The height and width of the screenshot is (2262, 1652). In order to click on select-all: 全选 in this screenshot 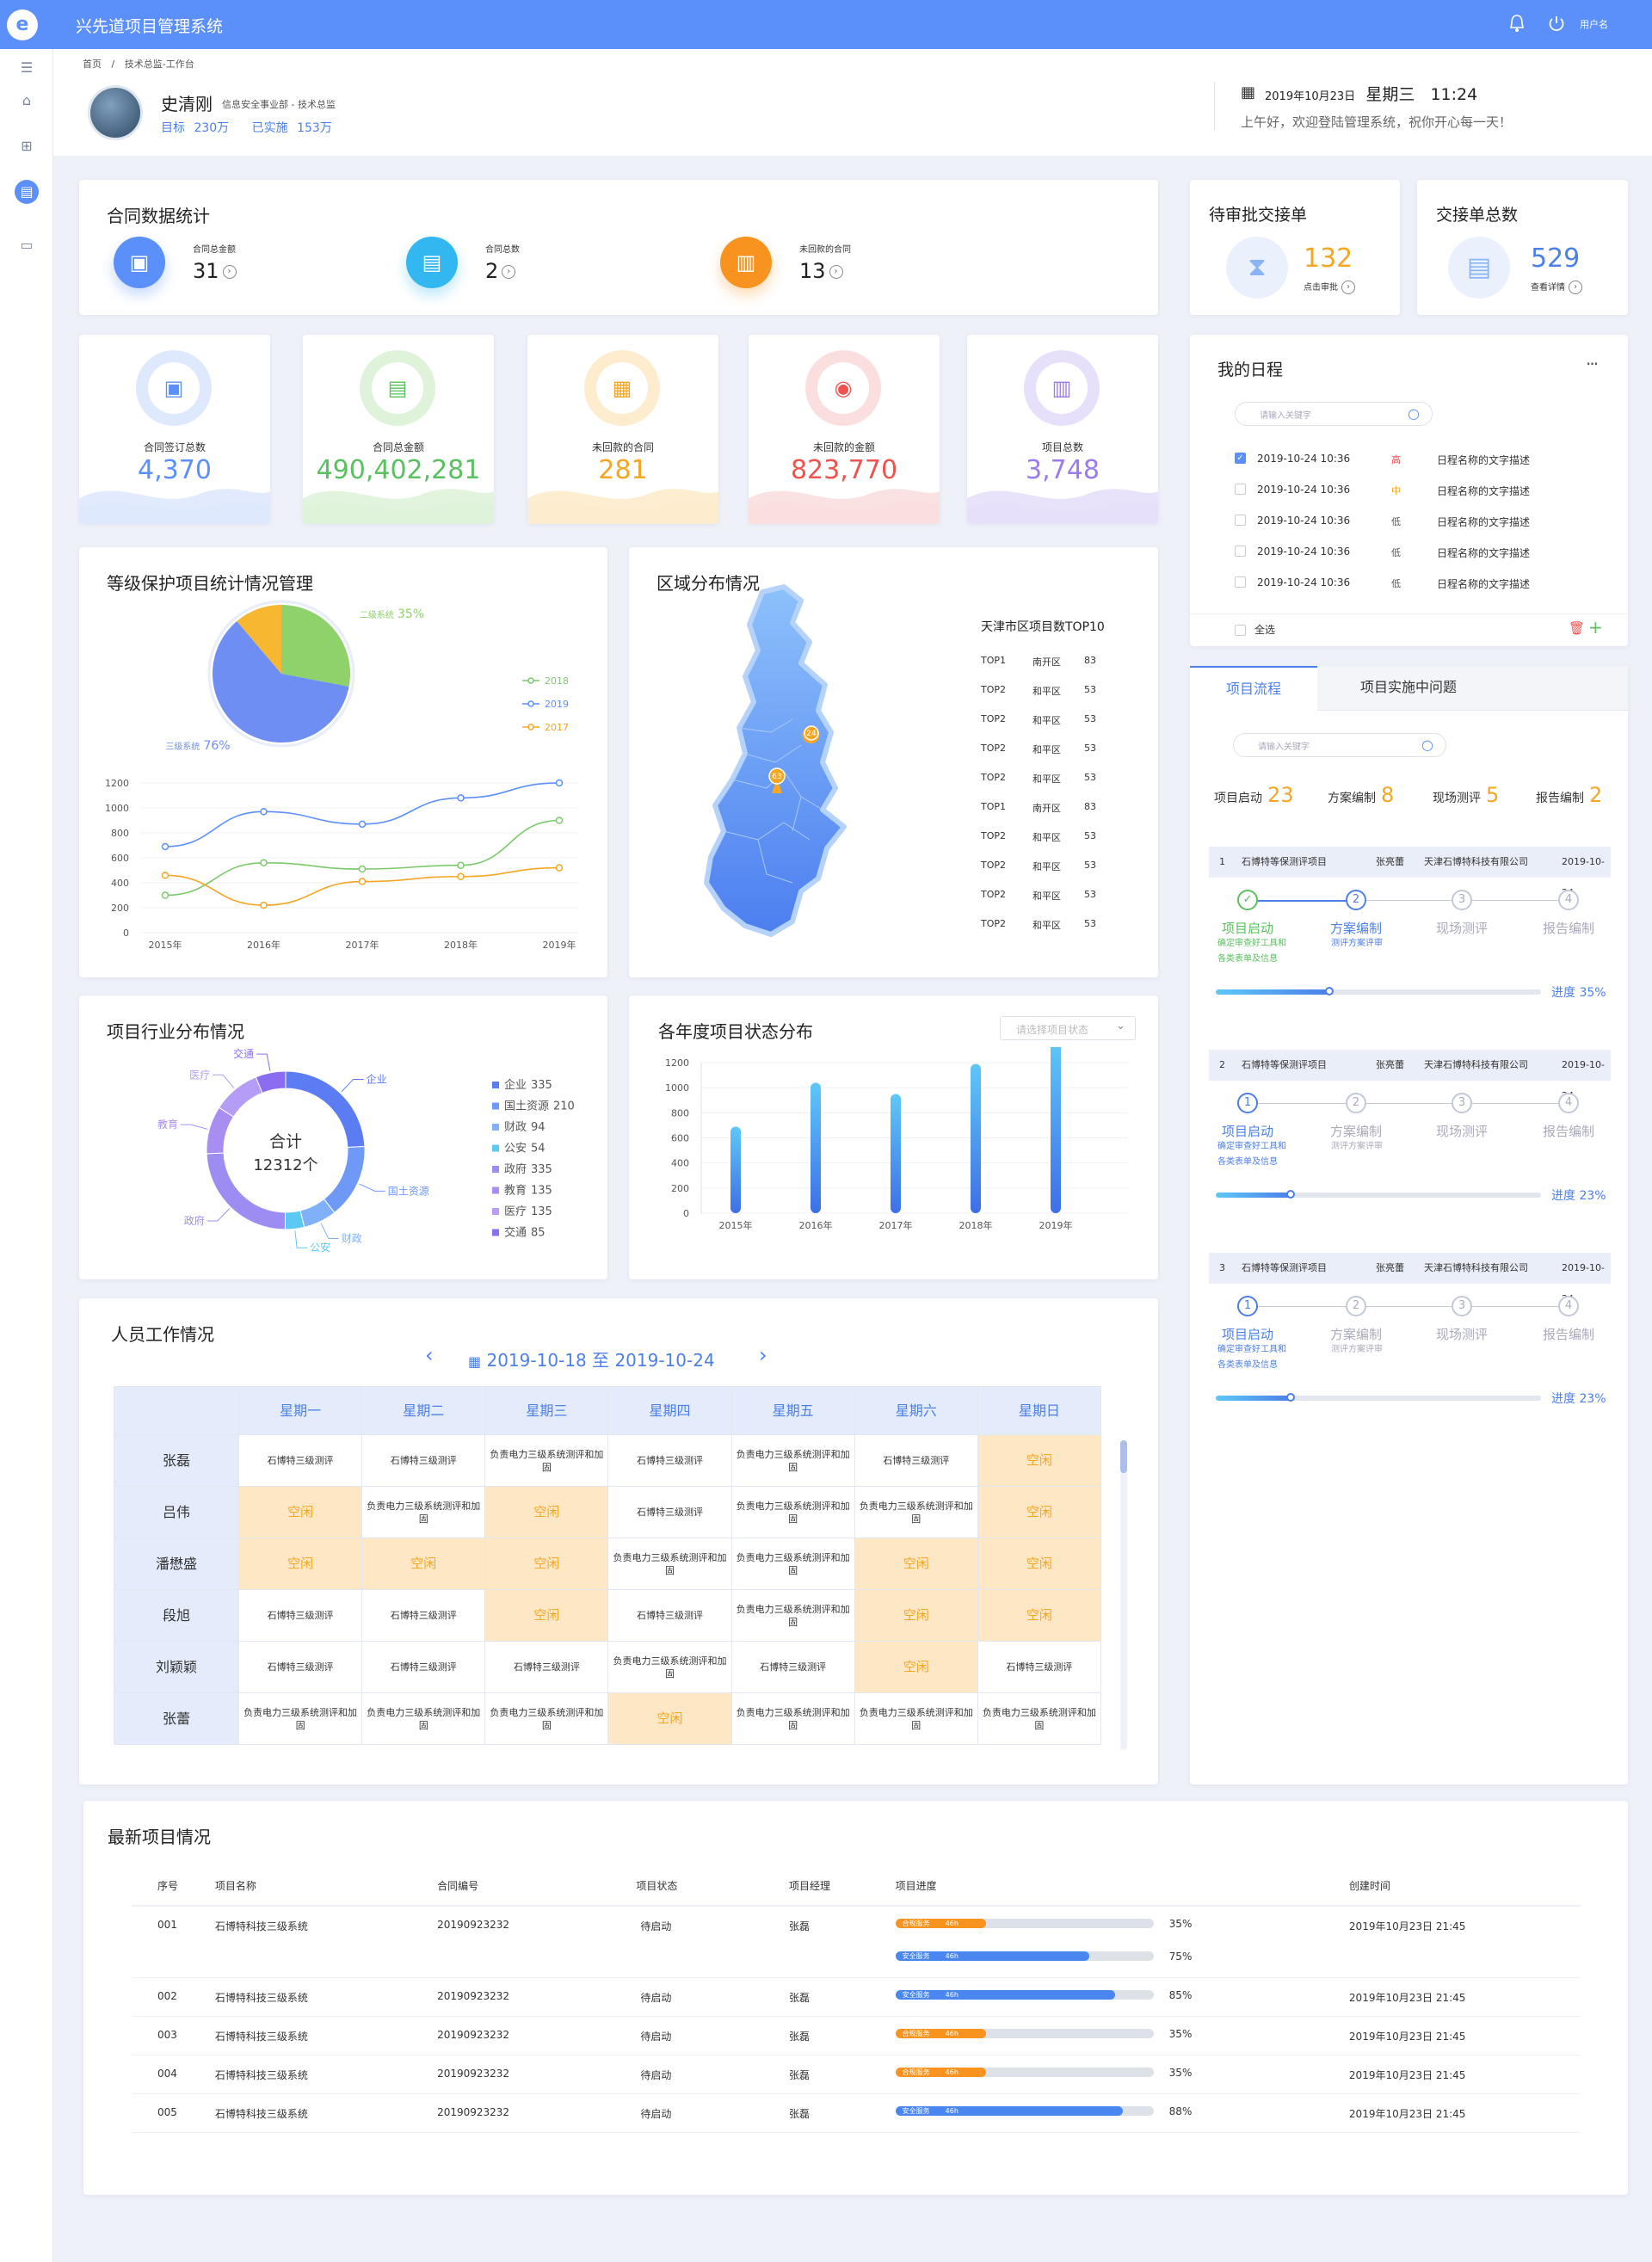, I will do `click(1255, 630)`.